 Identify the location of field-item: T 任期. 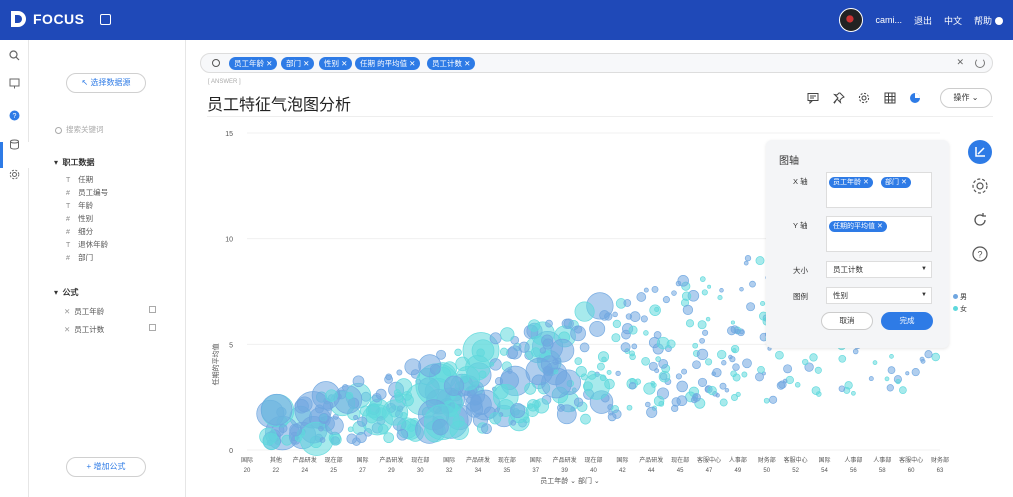
(79, 179).